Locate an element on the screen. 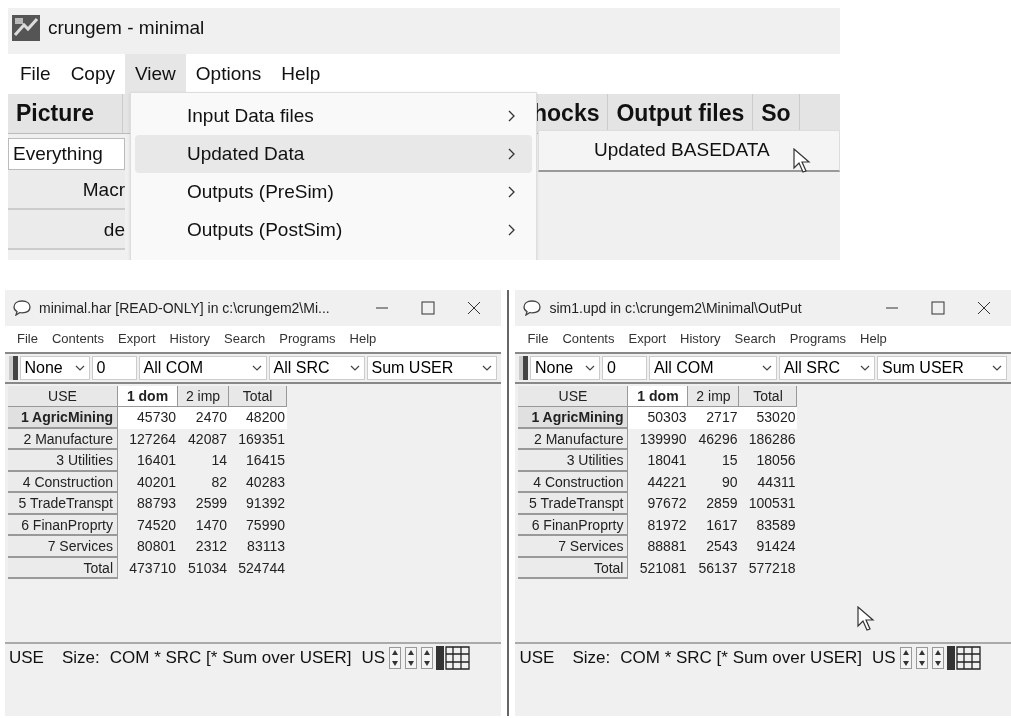 This screenshot has width=1011, height=718. list-row: Macr is located at coordinates (66, 190).